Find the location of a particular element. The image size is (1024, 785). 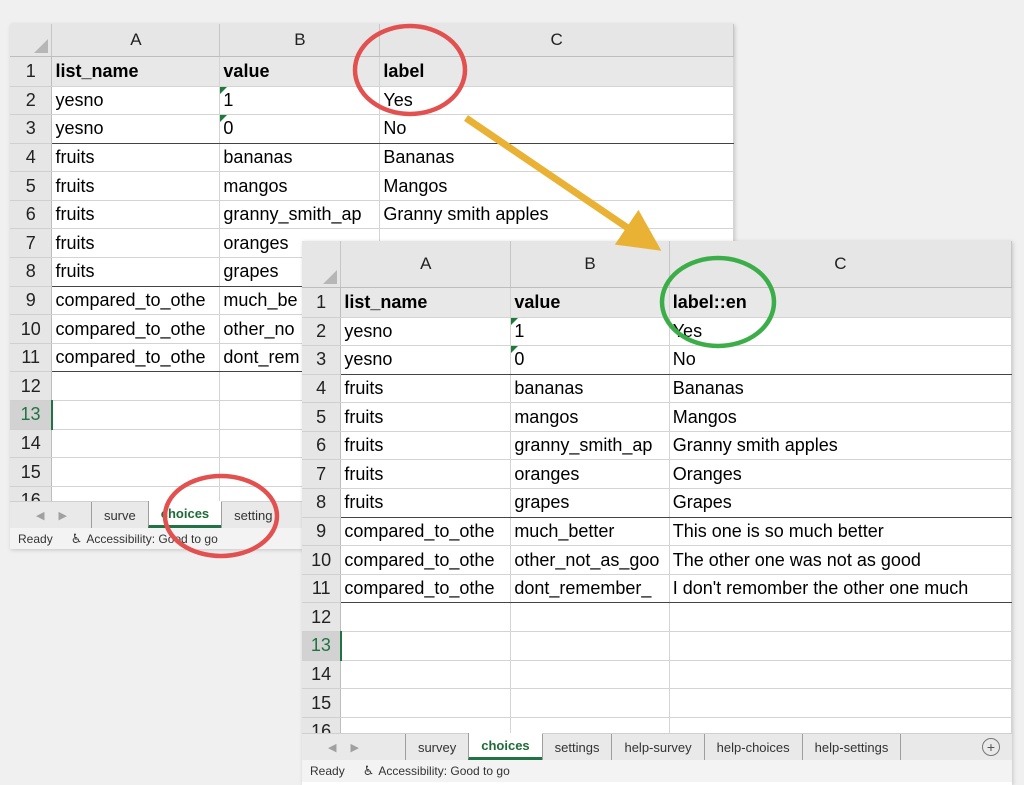

cell: dont_remember_ is located at coordinates (590, 589).